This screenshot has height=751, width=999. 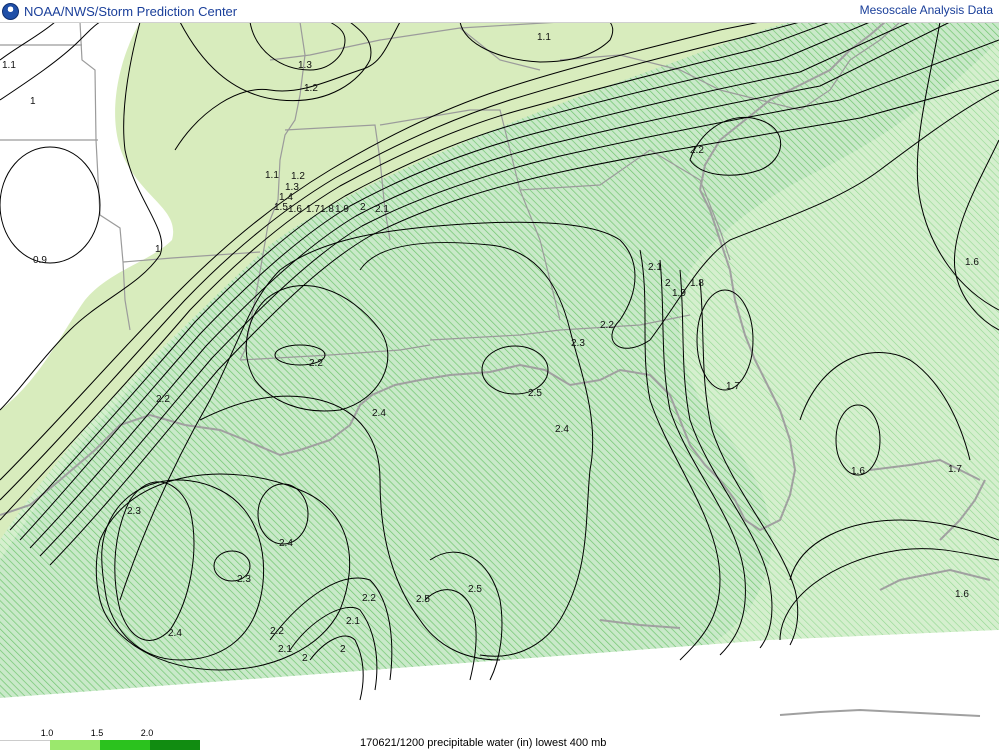 I want to click on legend-tick: 1.5, so click(x=97, y=733).